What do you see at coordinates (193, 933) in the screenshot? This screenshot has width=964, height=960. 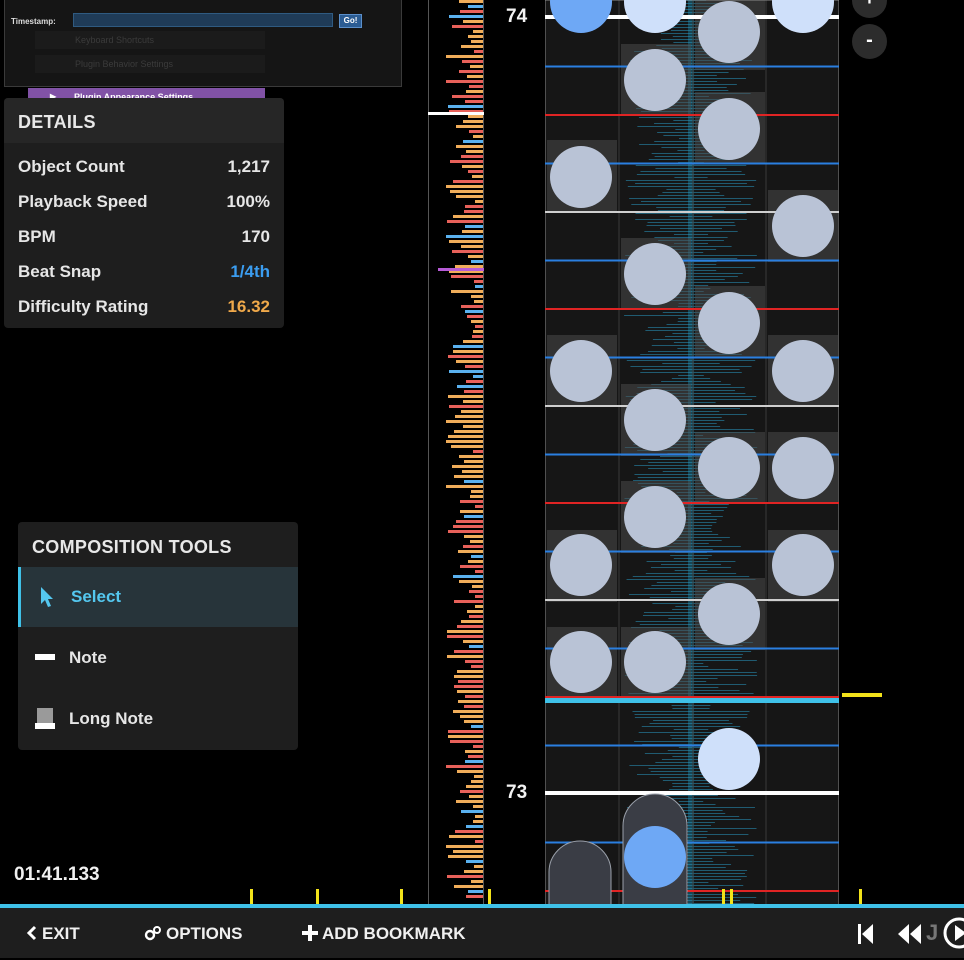 I see `options-button: OPTIONS` at bounding box center [193, 933].